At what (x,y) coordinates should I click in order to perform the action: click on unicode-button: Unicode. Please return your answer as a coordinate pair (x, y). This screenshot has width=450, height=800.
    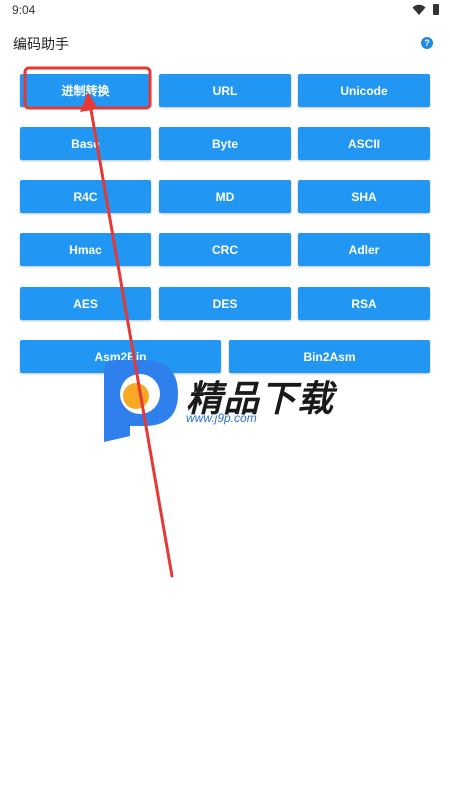
    Looking at the image, I should click on (364, 90).